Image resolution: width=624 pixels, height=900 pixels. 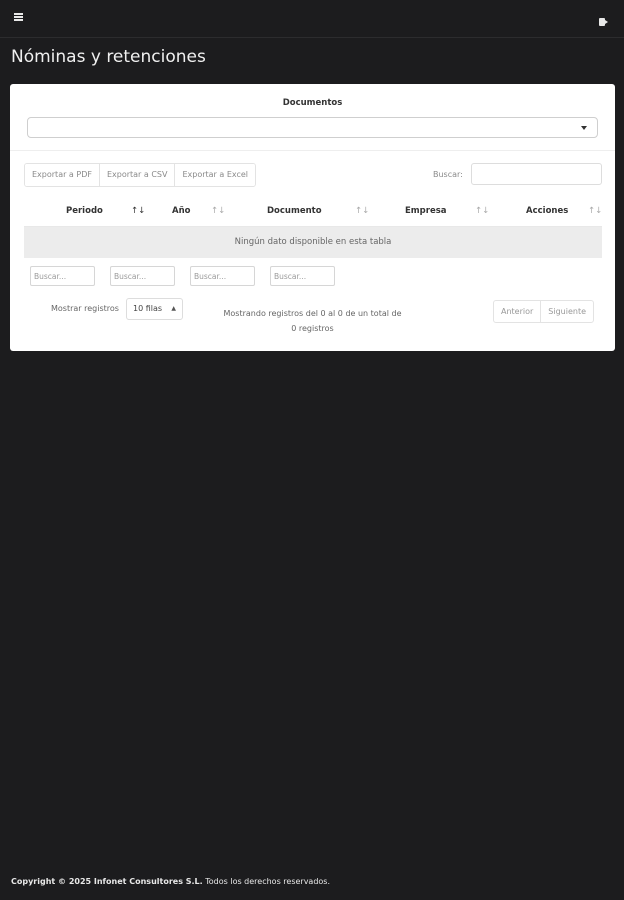 What do you see at coordinates (85, 308) in the screenshot?
I see `length-label: Mostrar registros` at bounding box center [85, 308].